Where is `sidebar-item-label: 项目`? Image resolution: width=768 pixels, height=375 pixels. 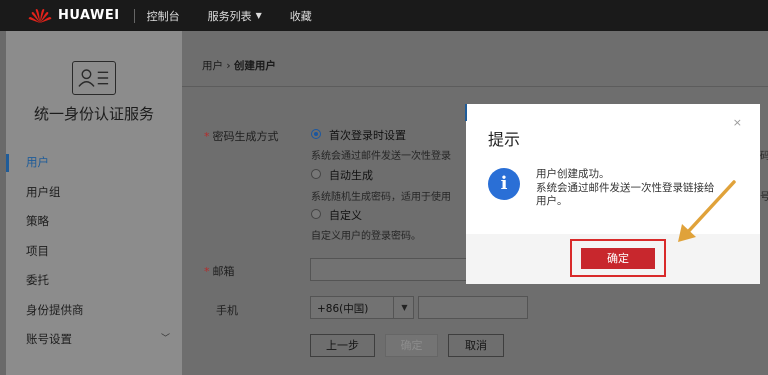 sidebar-item-label: 项目 is located at coordinates (37, 250).